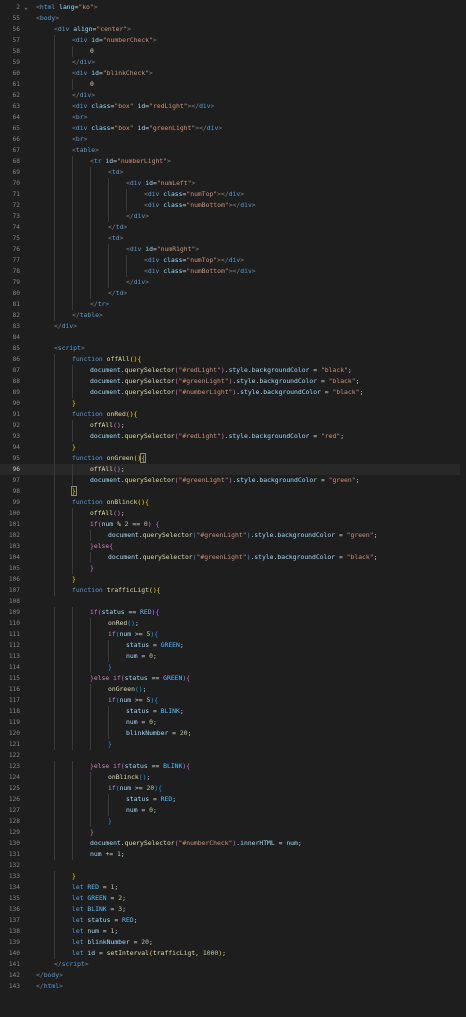 This screenshot has width=466, height=1017. I want to click on code-line: 123}else if(status == BLINK){, so click(233, 766).